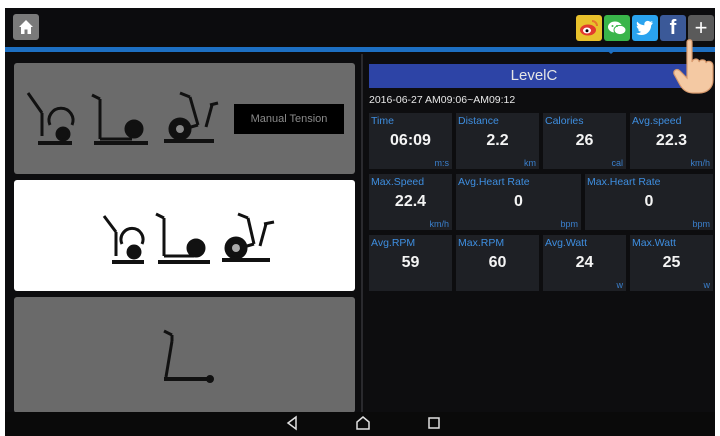 The image size is (720, 436). What do you see at coordinates (292, 423) in the screenshot?
I see `back-nav-icon` at bounding box center [292, 423].